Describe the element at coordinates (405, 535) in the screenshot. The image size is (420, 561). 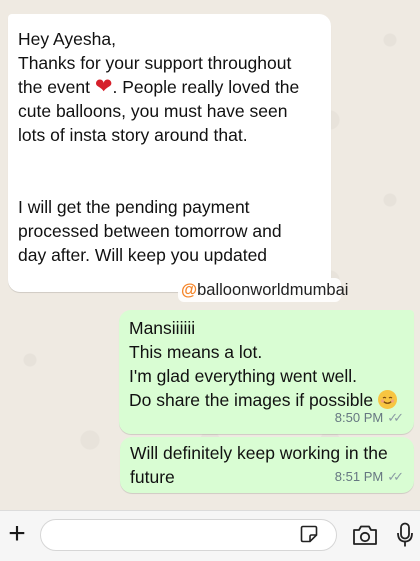
I see `microphone-icon` at that location.